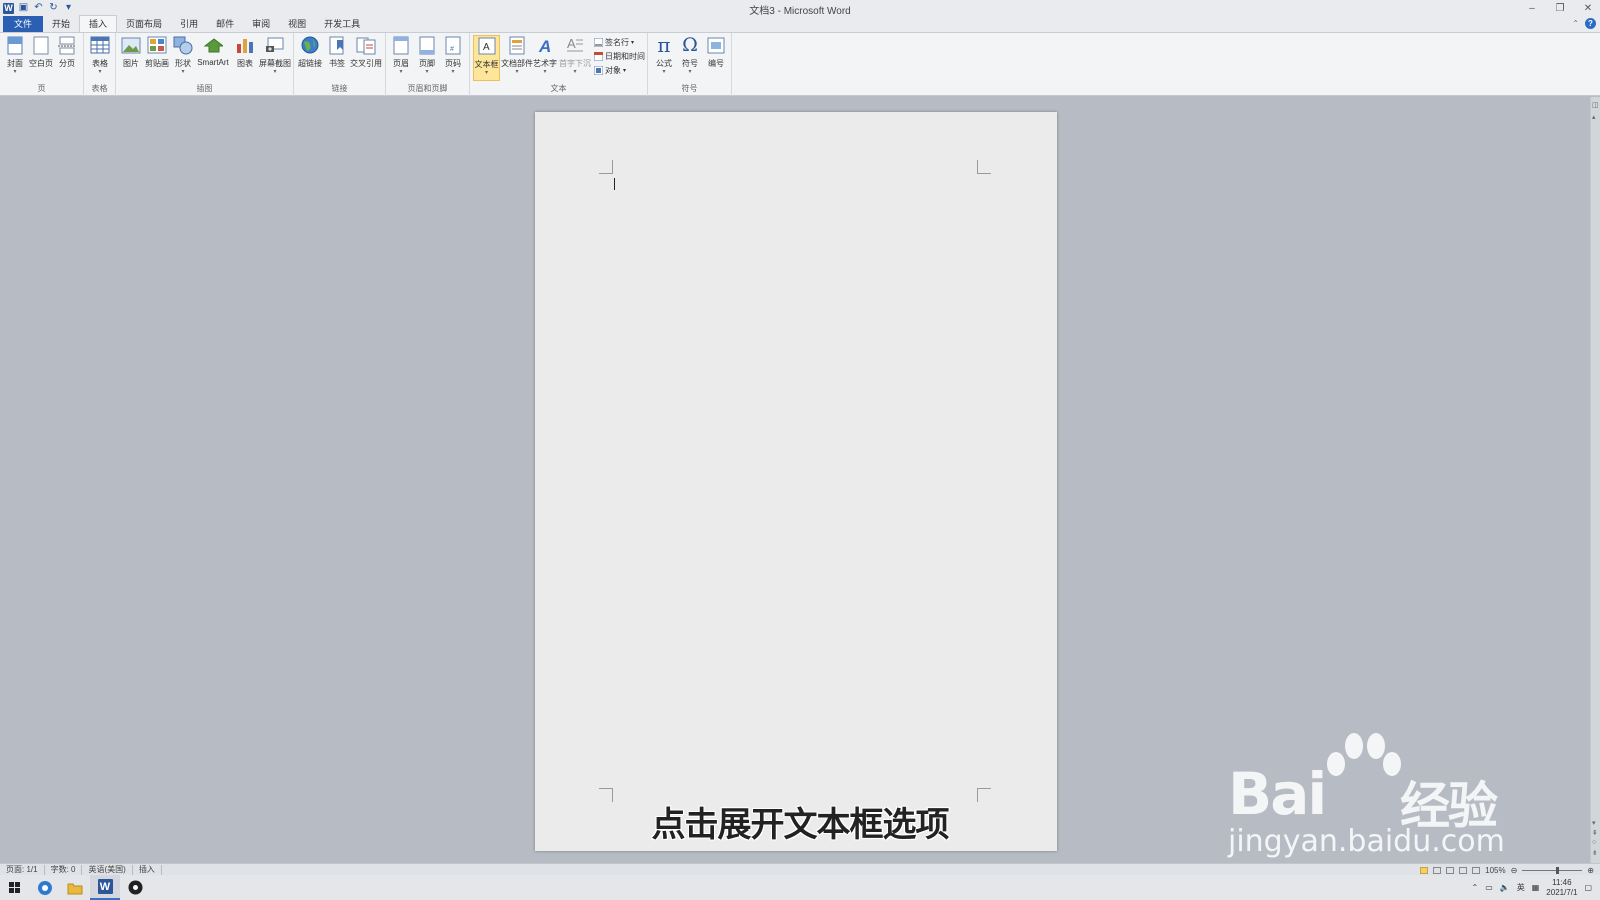 The height and width of the screenshot is (900, 1600). I want to click on word-logo-icon: W, so click(8, 8).